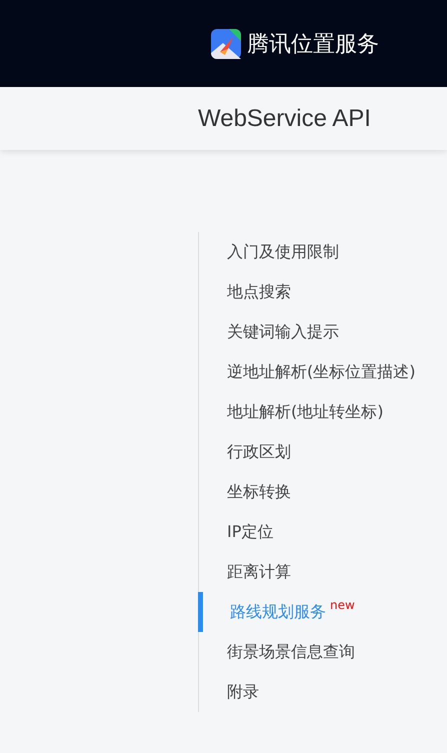 The height and width of the screenshot is (753, 447). I want to click on nav-item: 地址解析(地址转坐标), so click(323, 412).